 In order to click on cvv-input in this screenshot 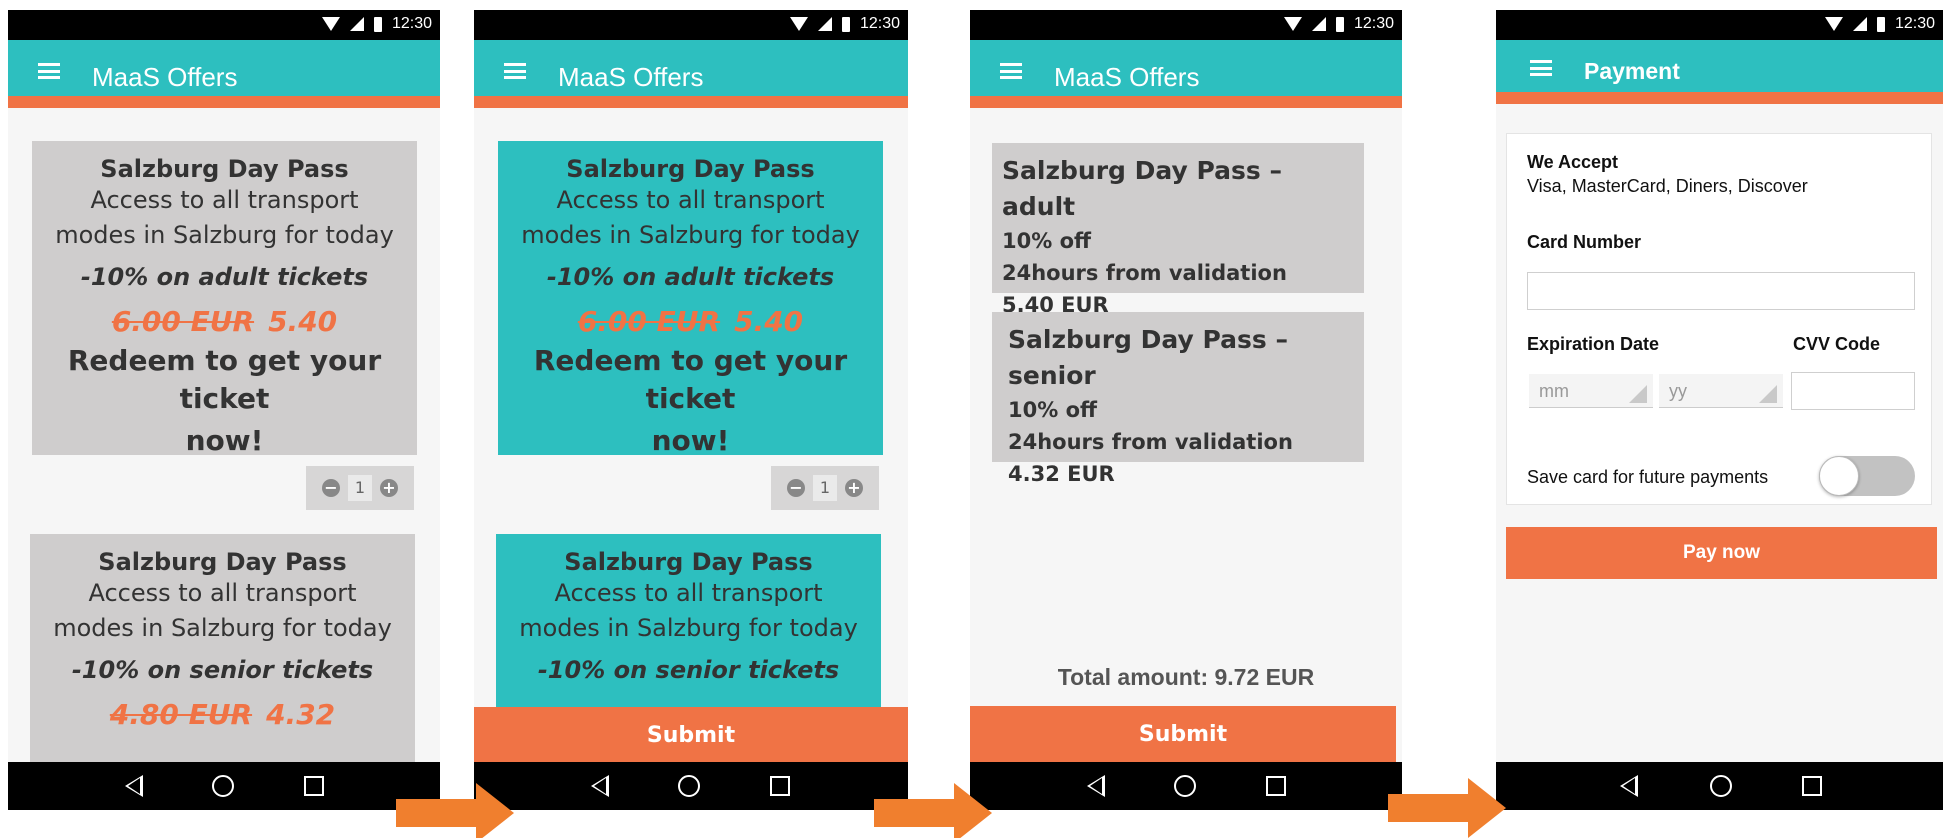, I will do `click(1853, 391)`.